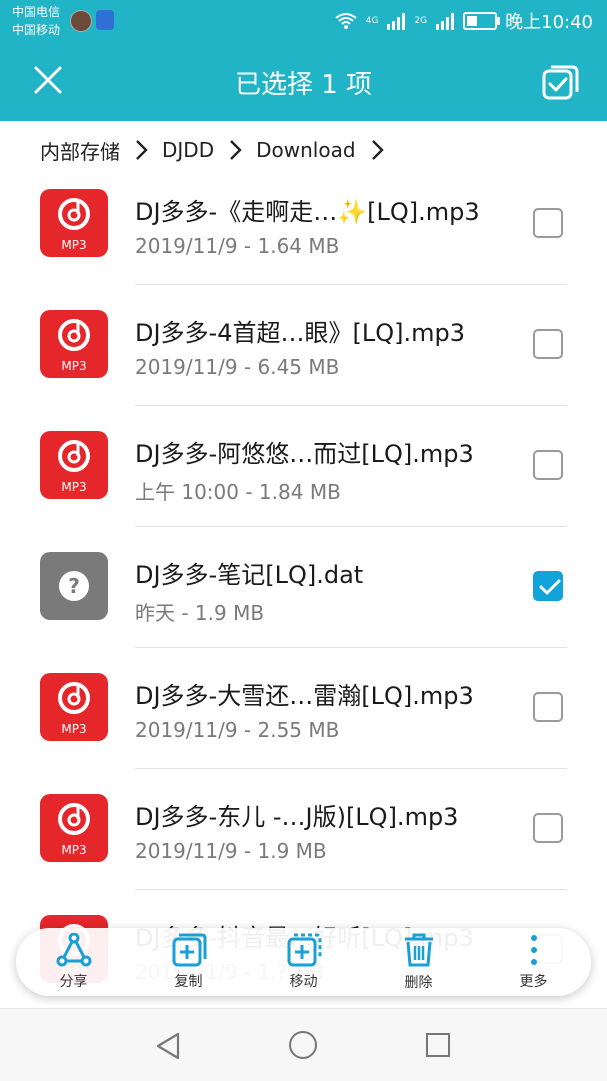 This screenshot has width=607, height=1081. Describe the element at coordinates (188, 150) in the screenshot. I see `breadcrumb-item-djdd: DJDD` at that location.